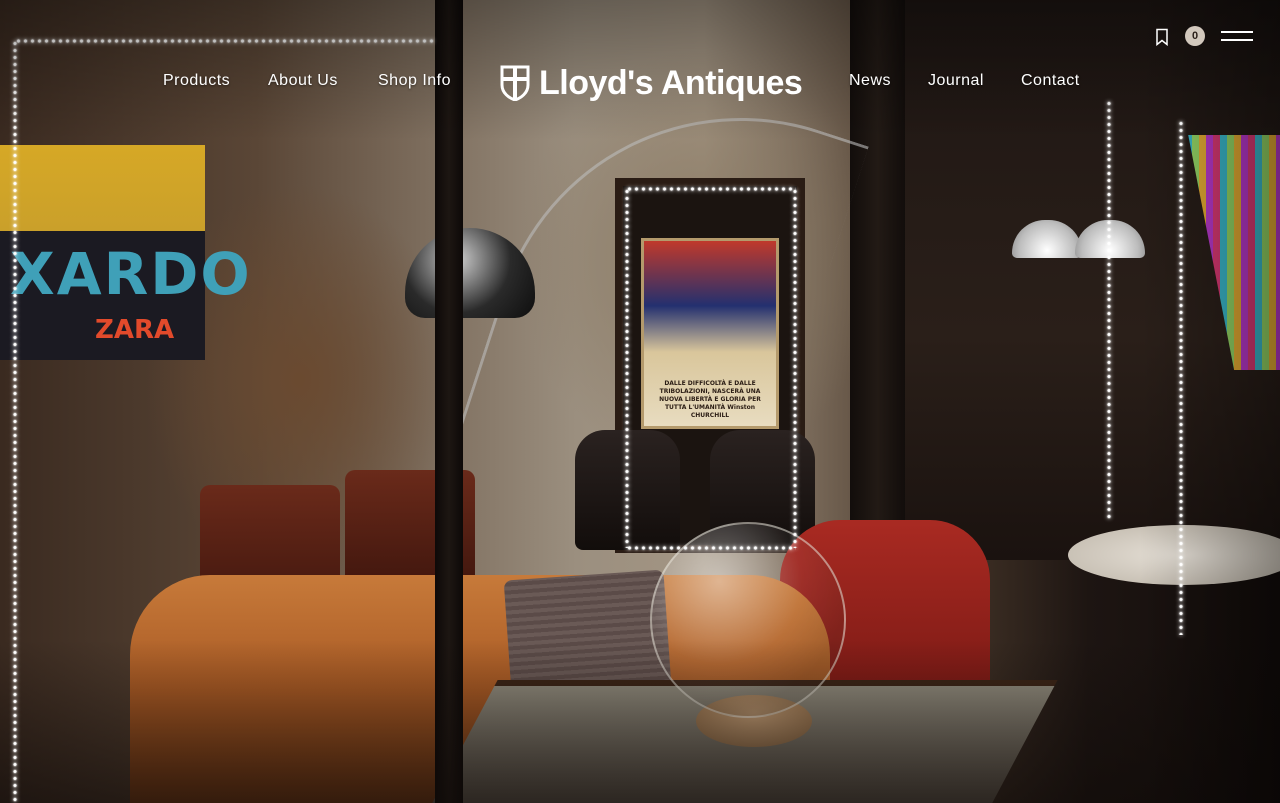 The image size is (1280, 803). Describe the element at coordinates (135, 330) in the screenshot. I see `poster-left-subtitle: ZARA` at that location.